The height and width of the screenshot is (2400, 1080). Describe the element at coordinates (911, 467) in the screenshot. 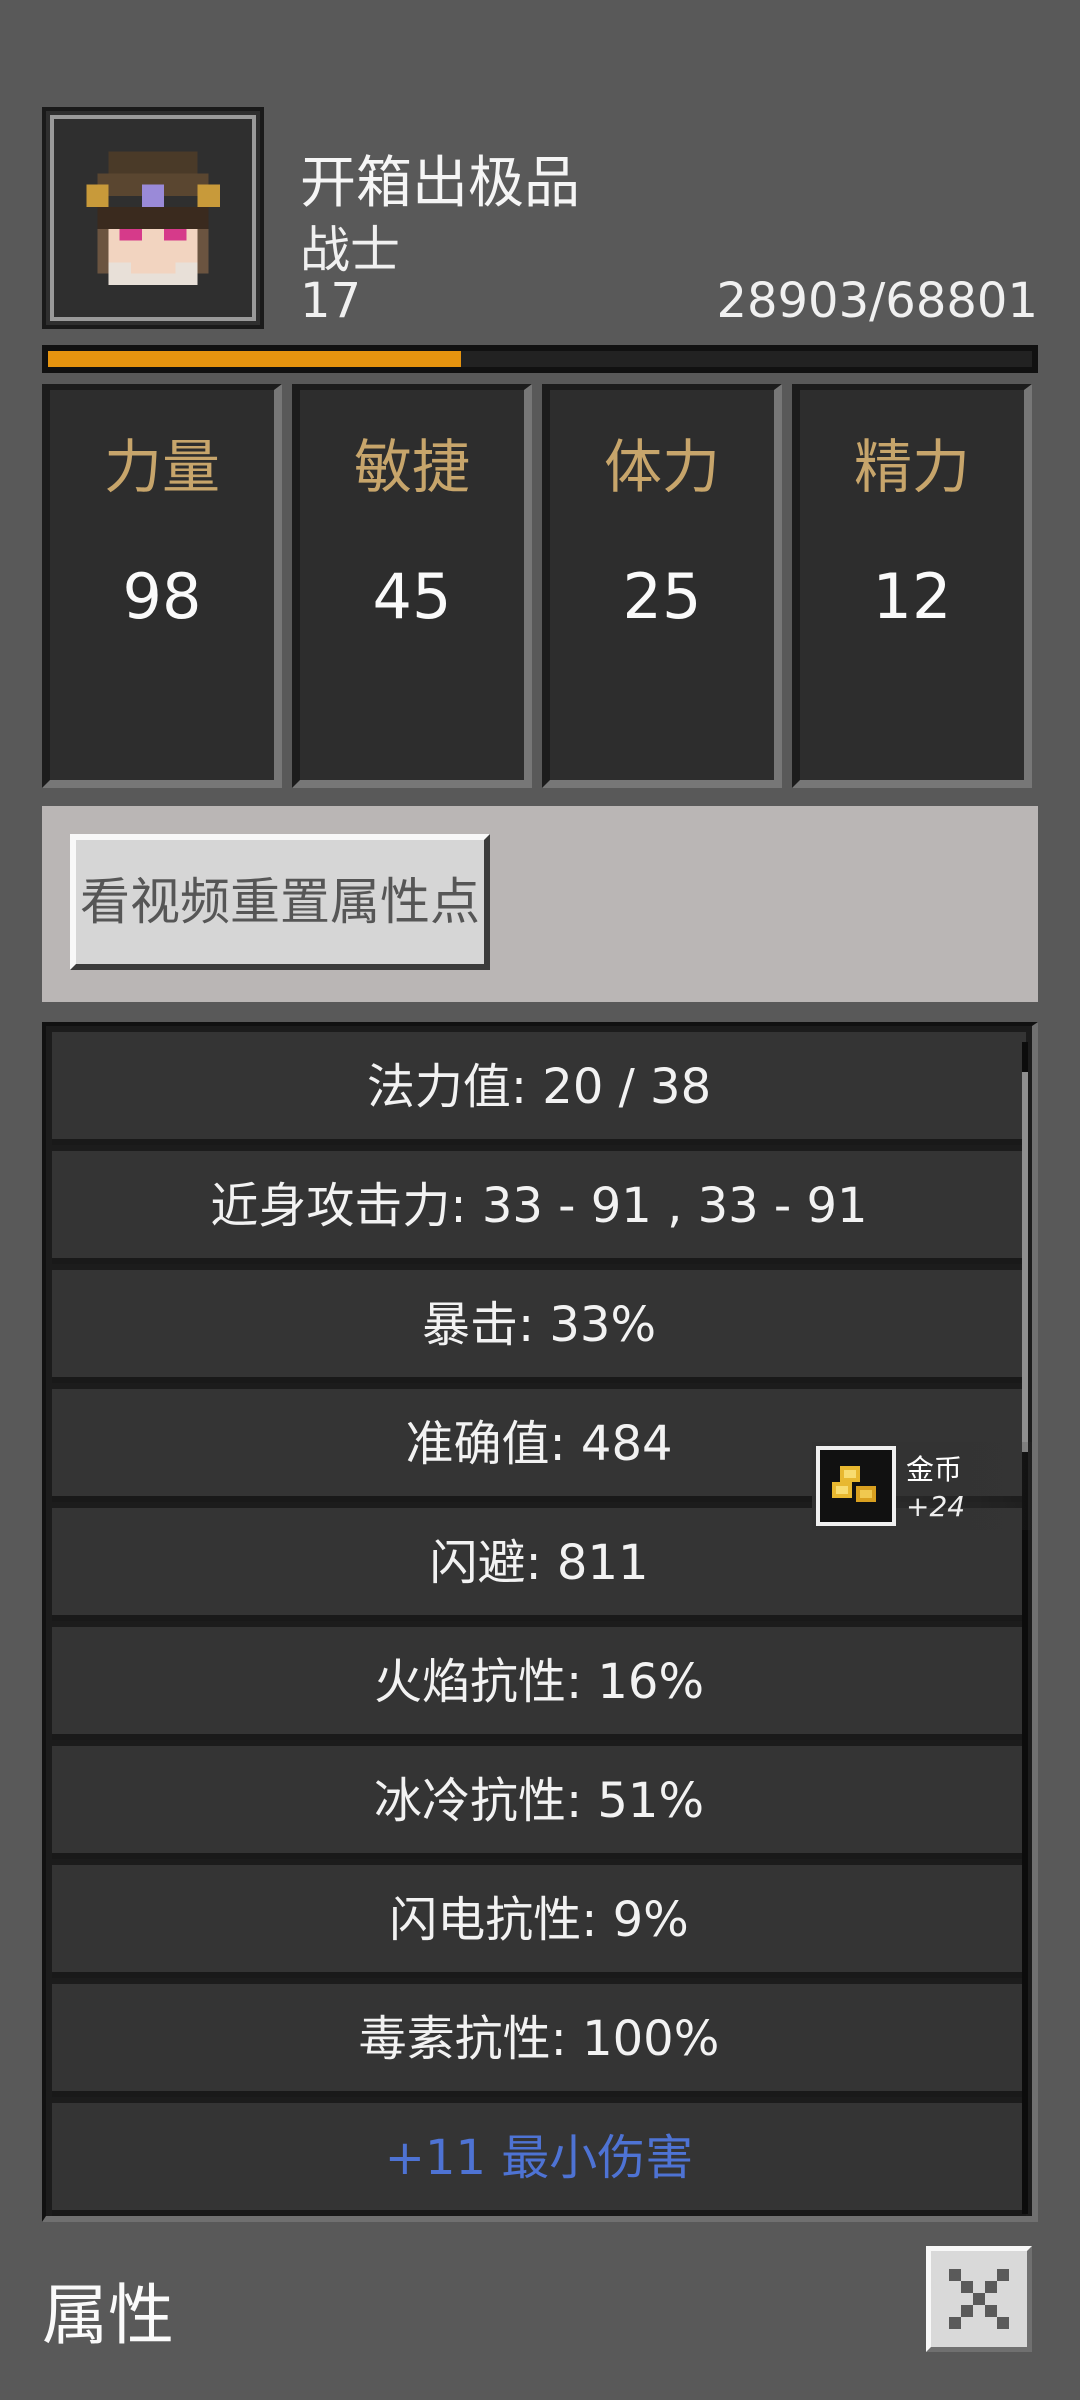

I see `stat-label: 精力` at that location.